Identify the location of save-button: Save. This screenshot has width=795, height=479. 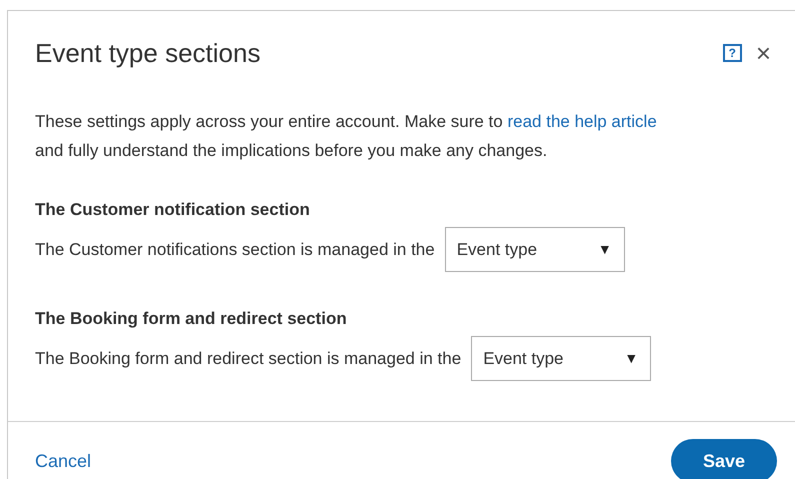
(724, 459).